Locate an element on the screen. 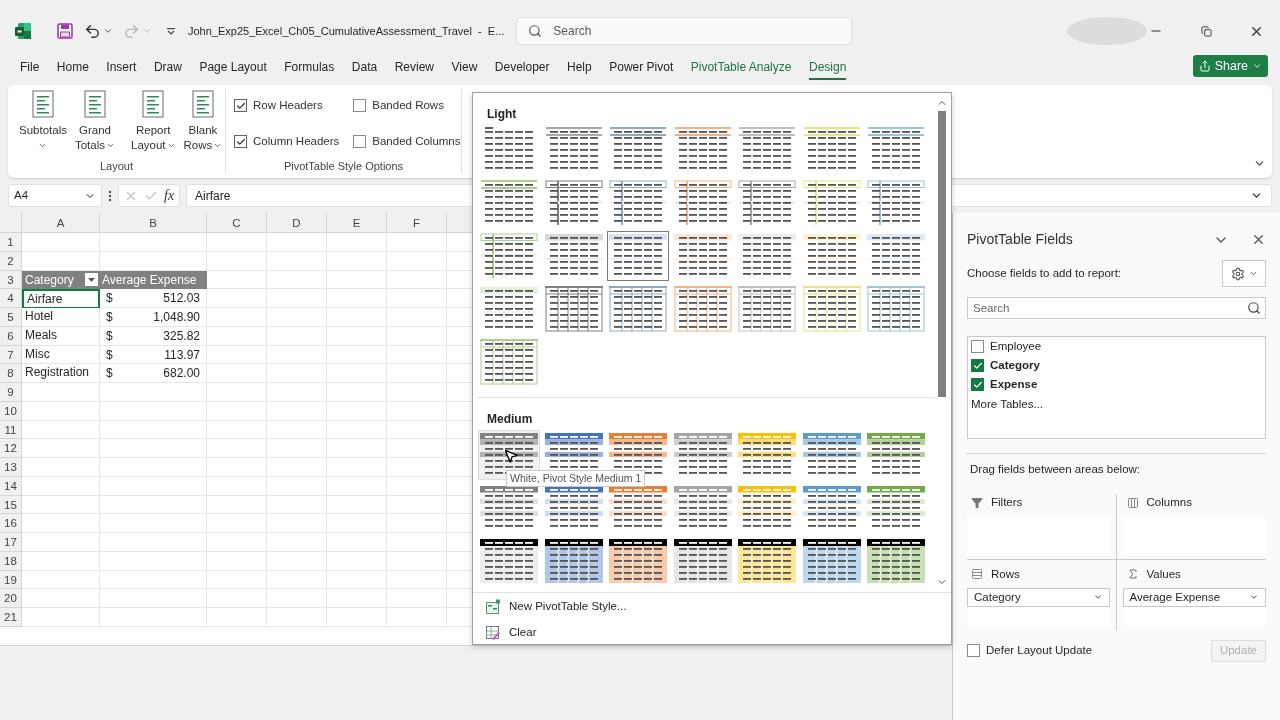 The image size is (1280, 720). field-item: Category is located at coordinates (1116, 365).